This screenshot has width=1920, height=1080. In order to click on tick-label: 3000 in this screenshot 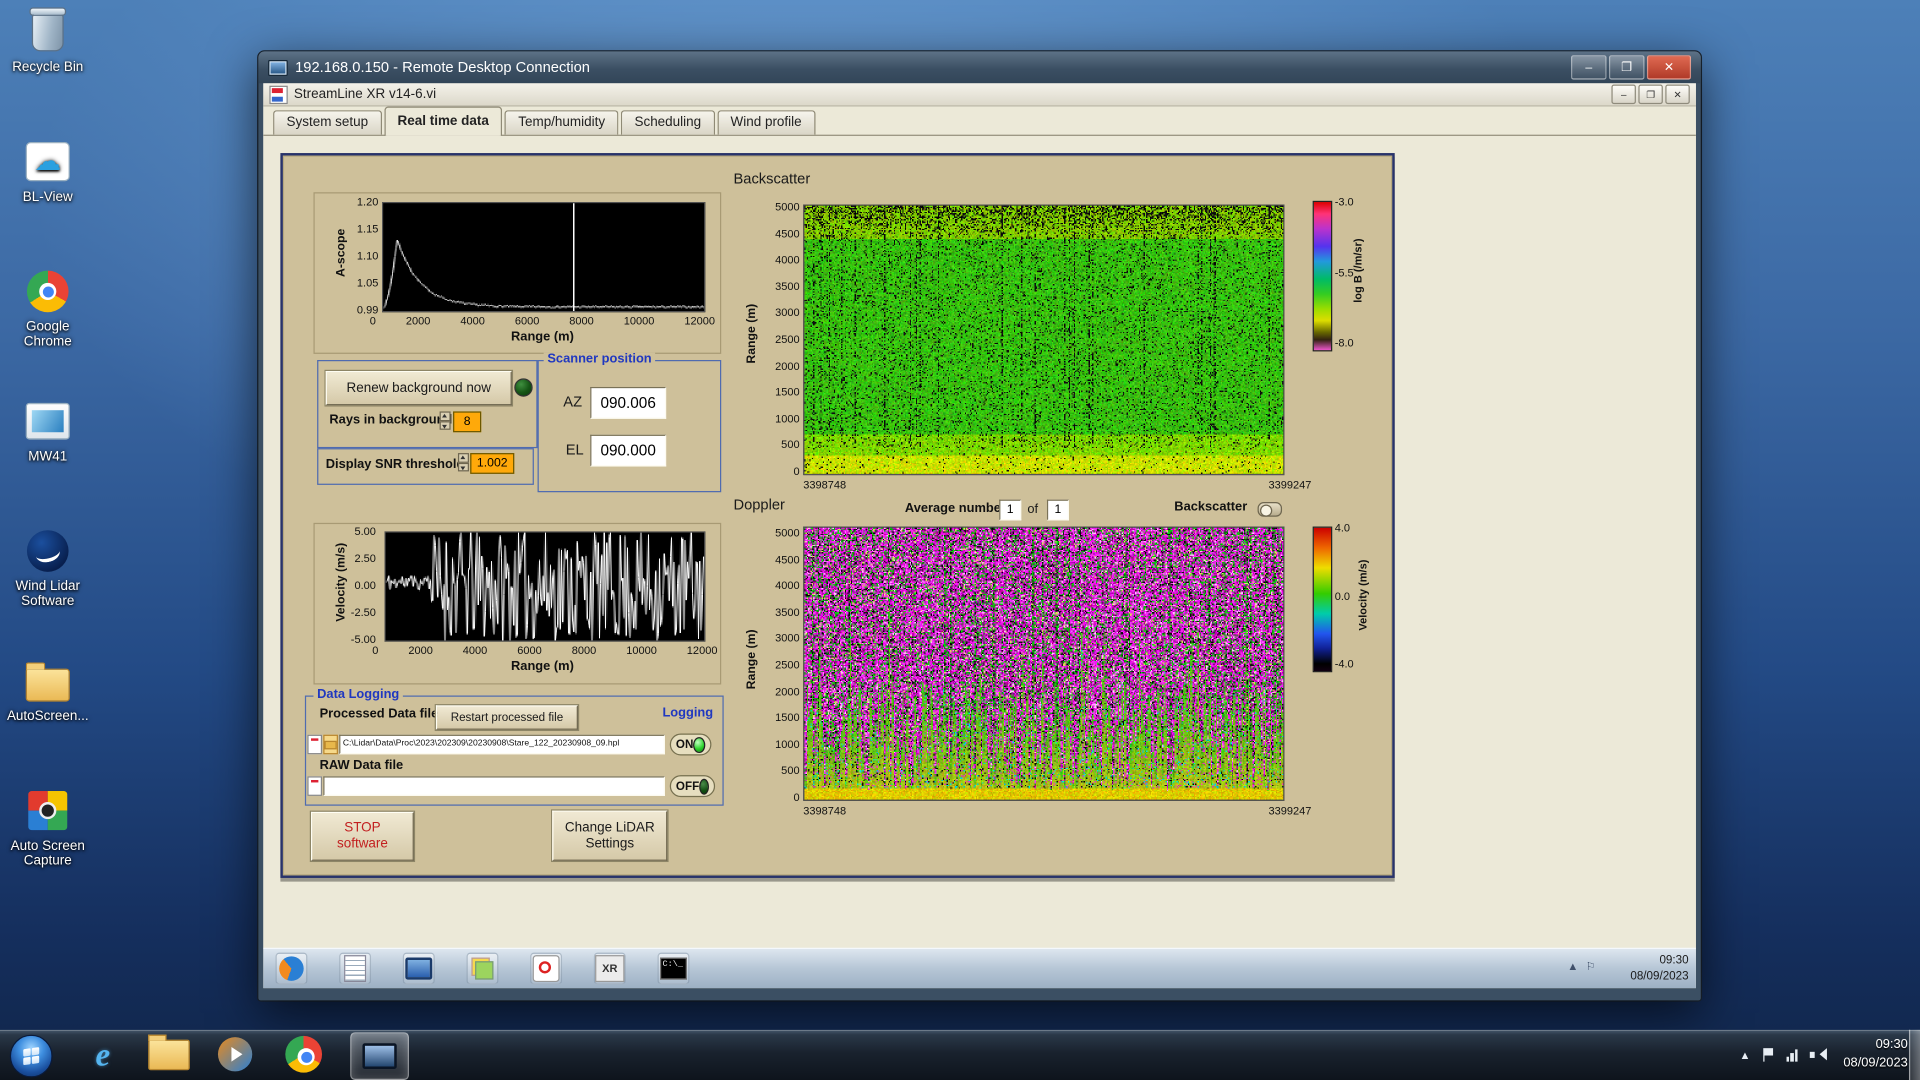, I will do `click(787, 312)`.